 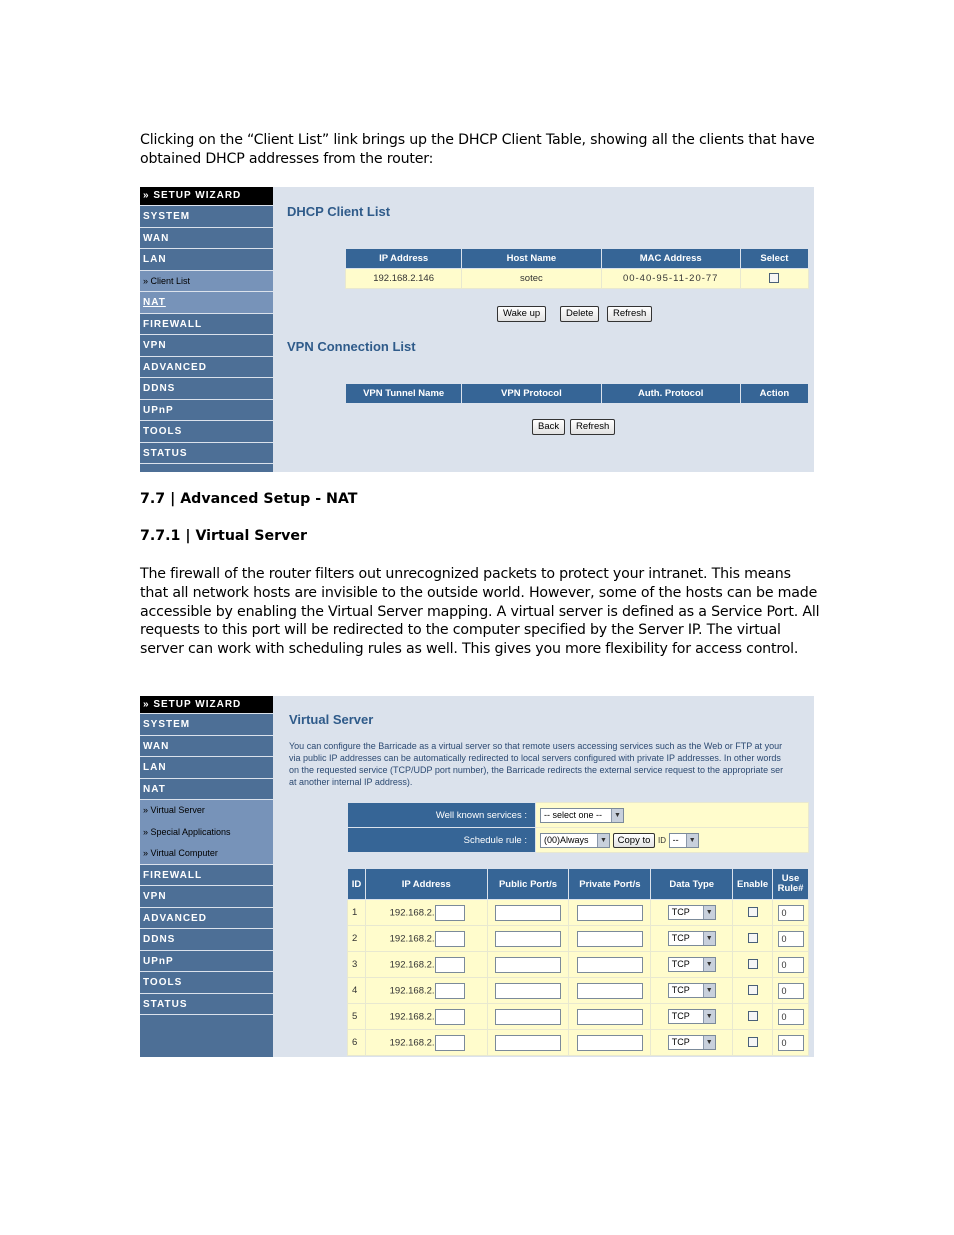 I want to click on table-row: 6 192.168.2. TCP ▼ 0, so click(x=578, y=1042).